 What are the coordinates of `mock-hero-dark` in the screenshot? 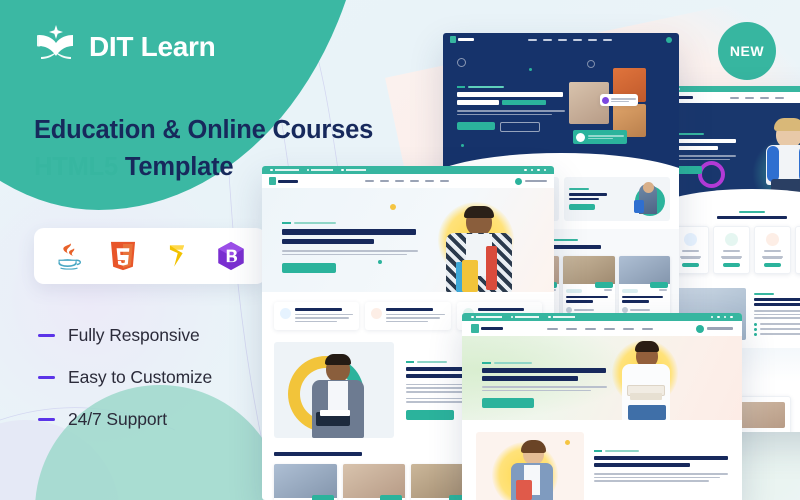 It's located at (561, 107).